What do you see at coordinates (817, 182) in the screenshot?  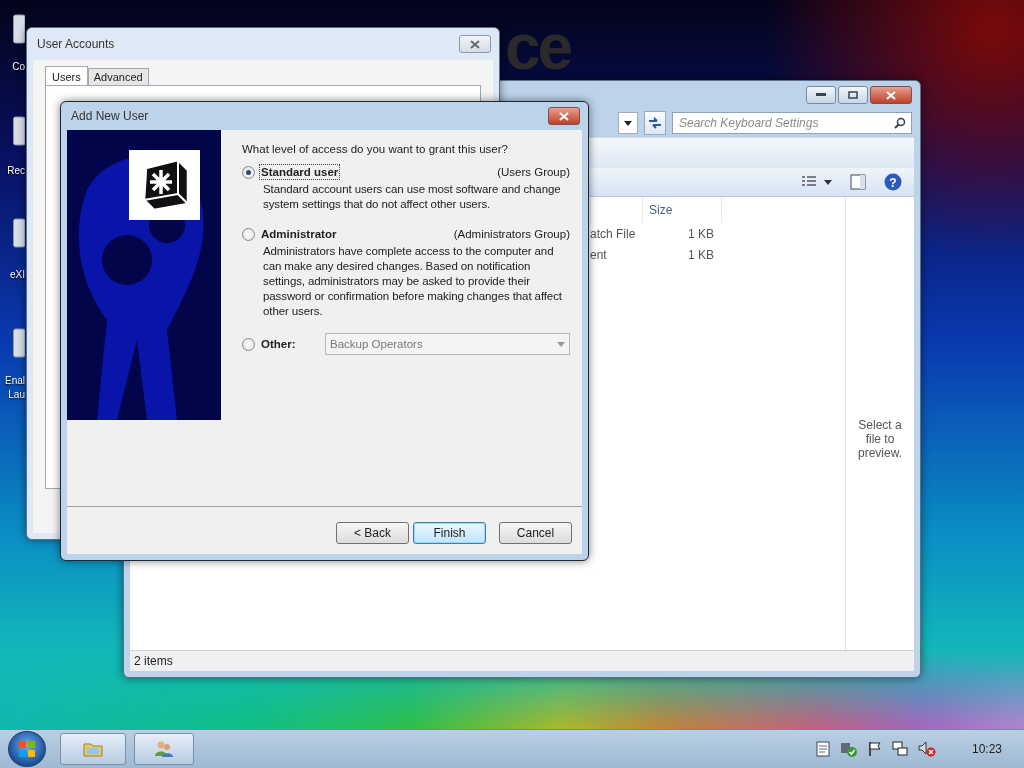 I see `view-options-icon` at bounding box center [817, 182].